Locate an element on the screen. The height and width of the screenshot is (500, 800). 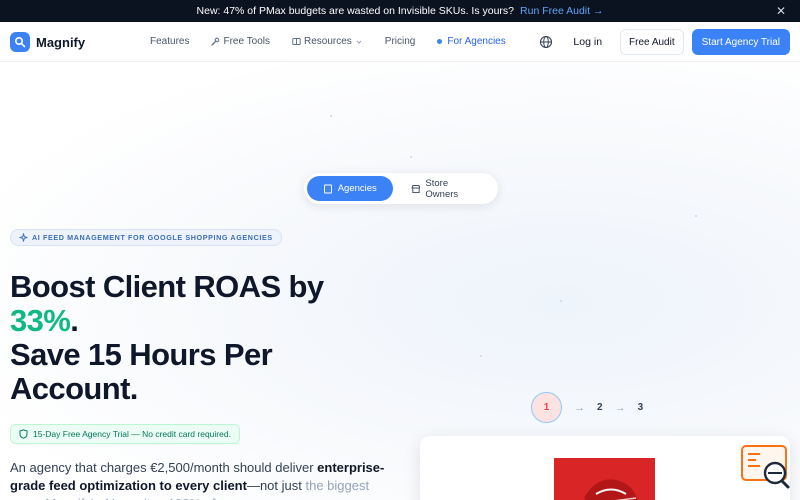
support-chat-widget is located at coordinates (766, 467).